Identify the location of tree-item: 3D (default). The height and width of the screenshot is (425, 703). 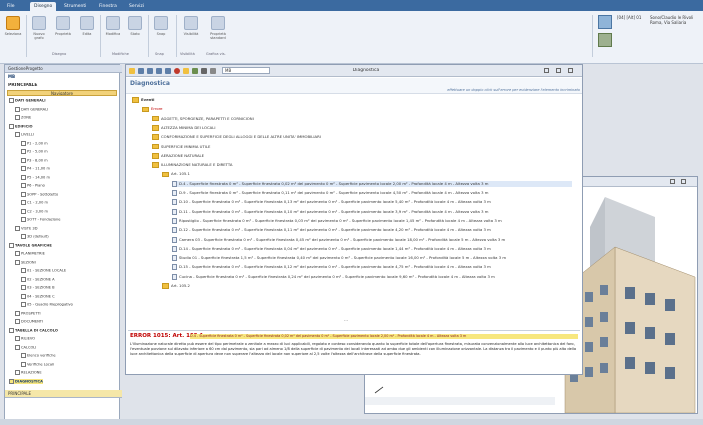
(35, 236).